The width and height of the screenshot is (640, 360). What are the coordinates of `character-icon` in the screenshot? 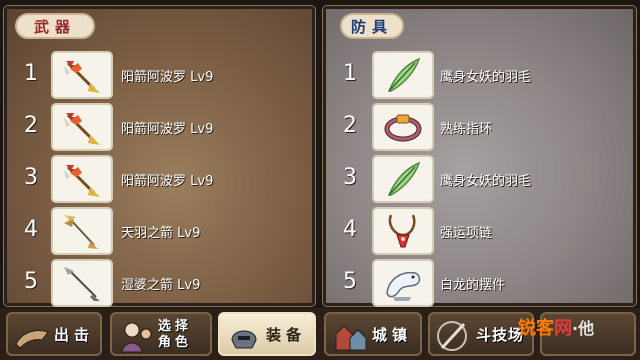 It's located at (136, 337).